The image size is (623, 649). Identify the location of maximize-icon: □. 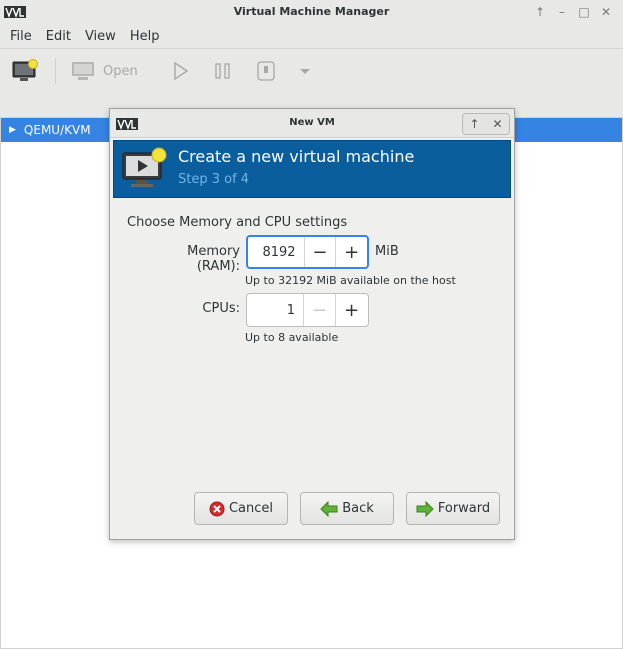
(584, 12).